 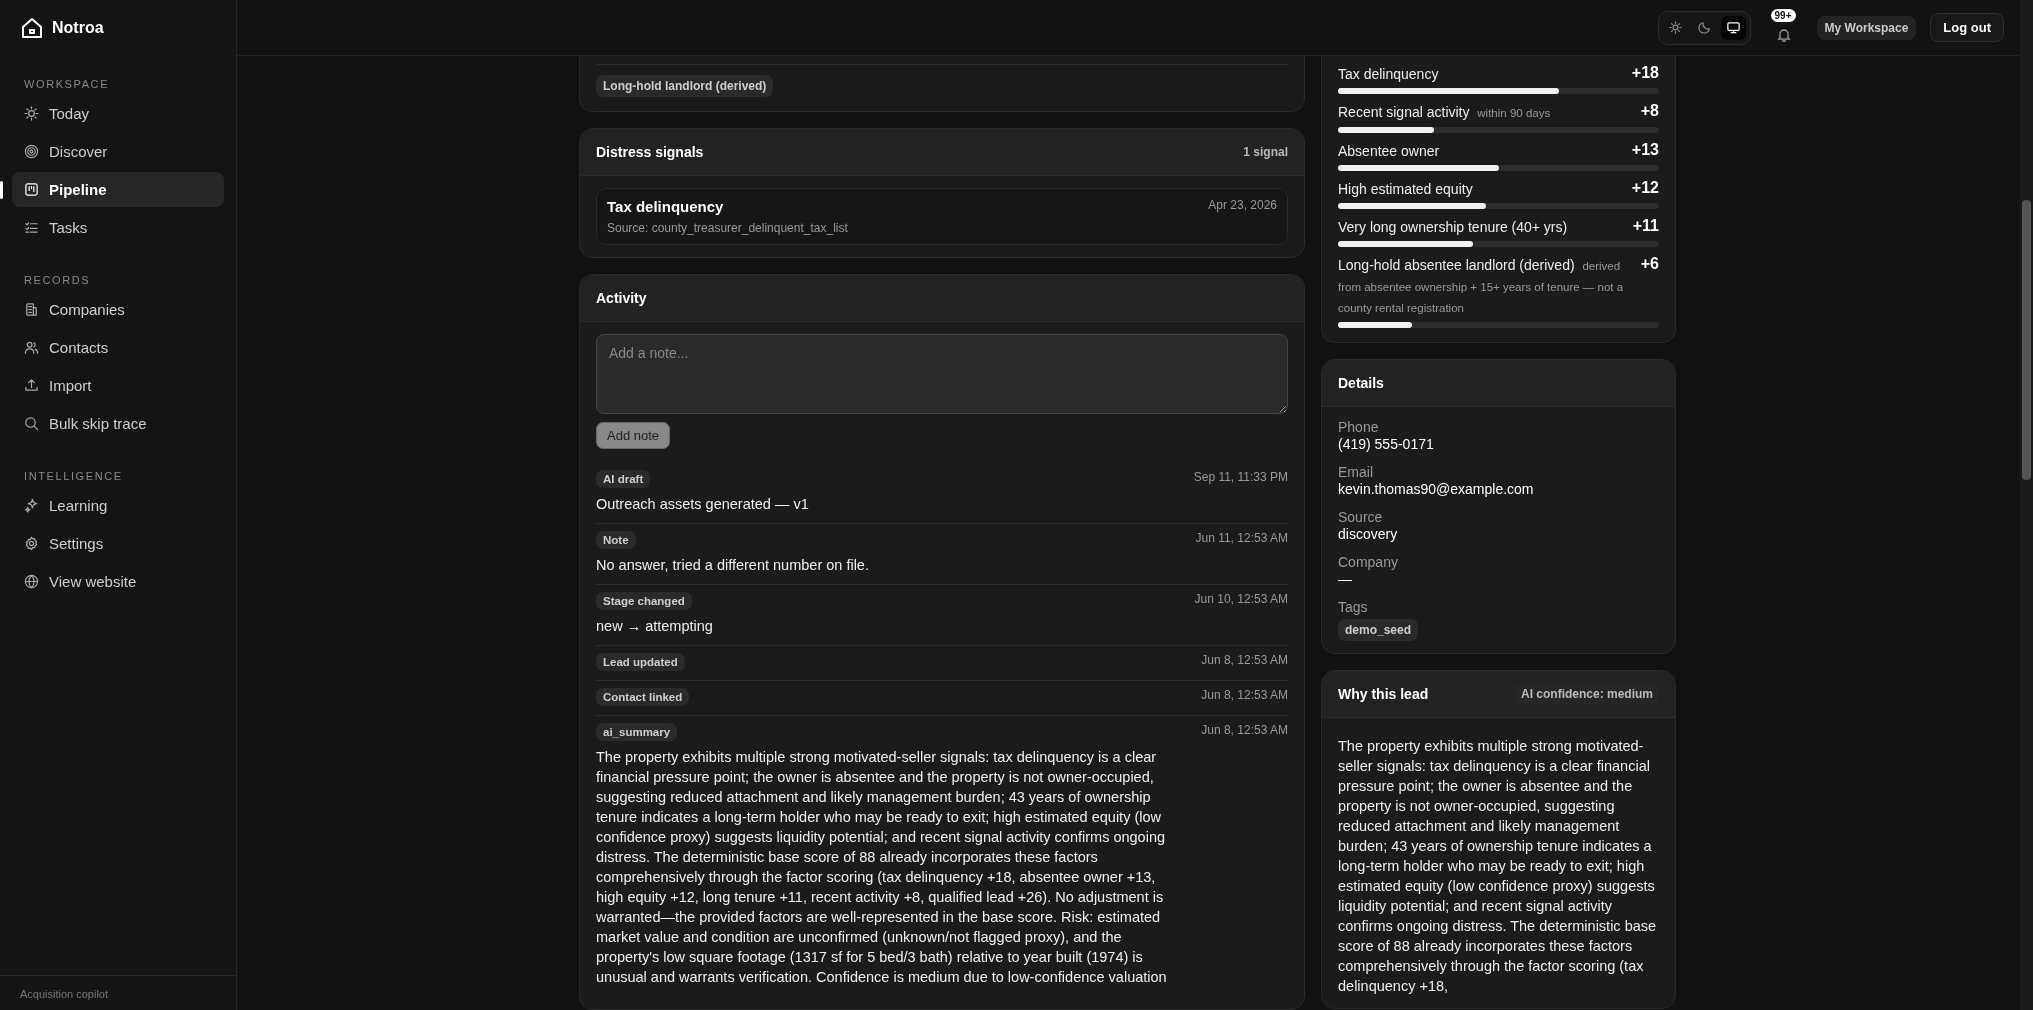 I want to click on card-title: Why this lead, so click(x=1383, y=694).